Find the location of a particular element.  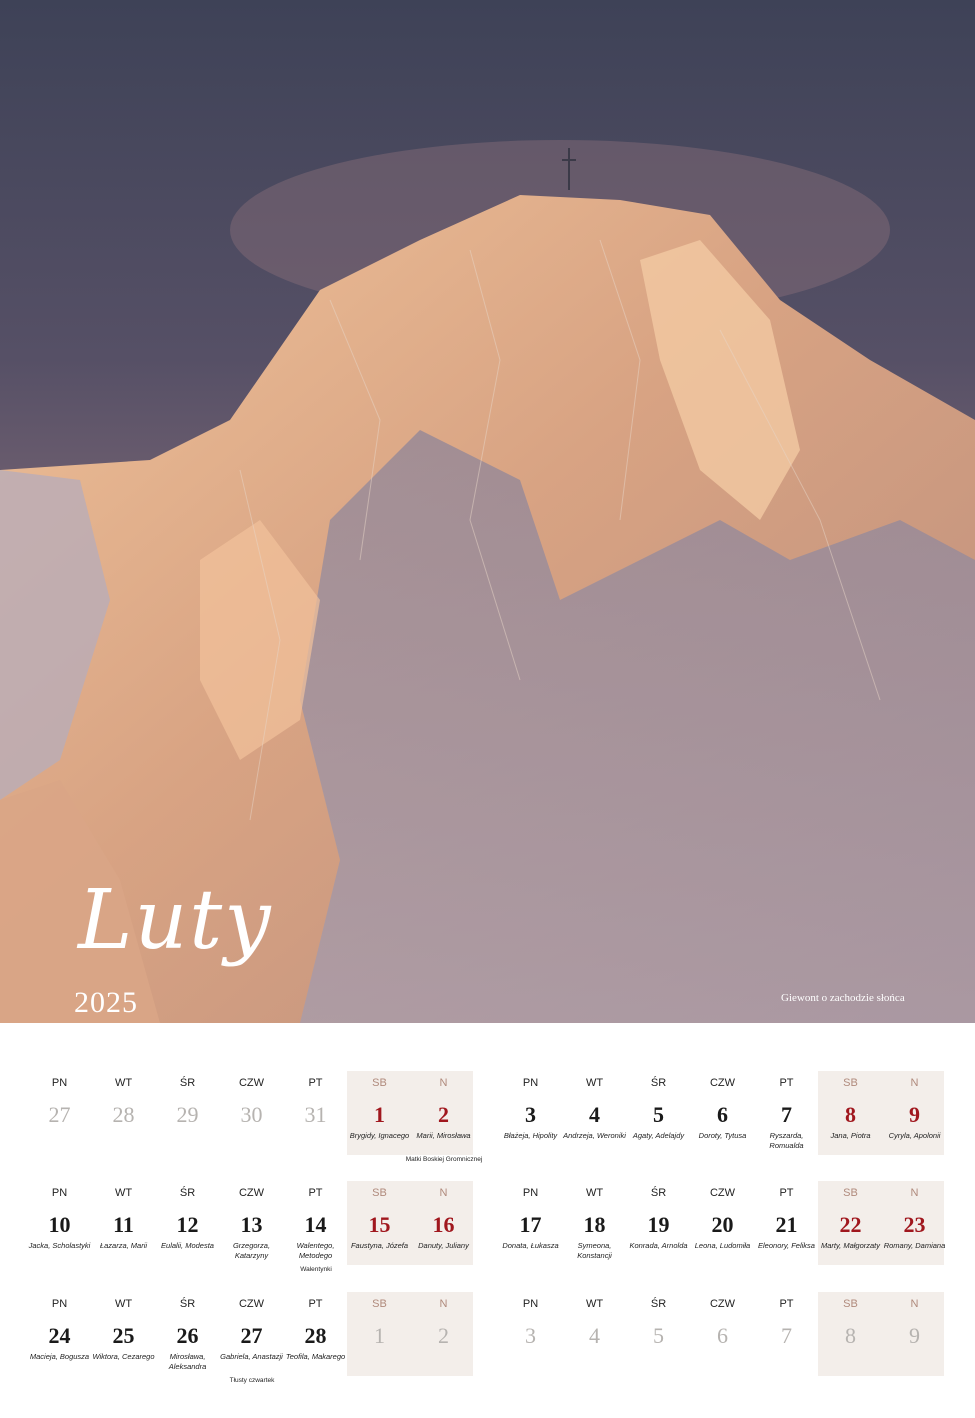

day-cell: 25 Wiktora, Cezarego is located at coordinates (123, 1343).